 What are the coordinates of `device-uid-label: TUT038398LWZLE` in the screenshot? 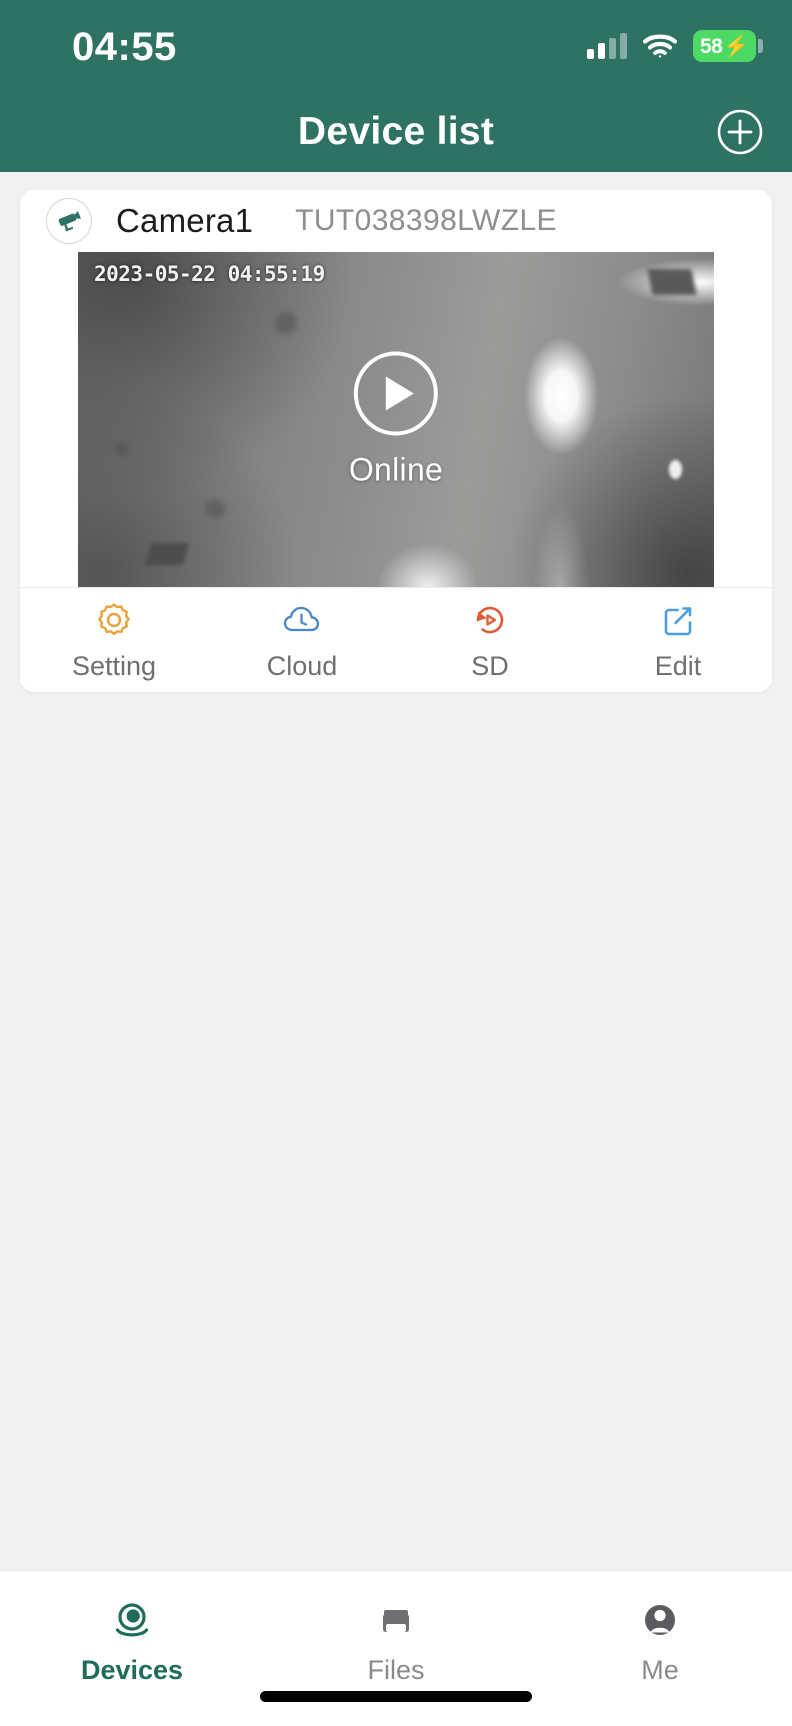 It's located at (426, 220).